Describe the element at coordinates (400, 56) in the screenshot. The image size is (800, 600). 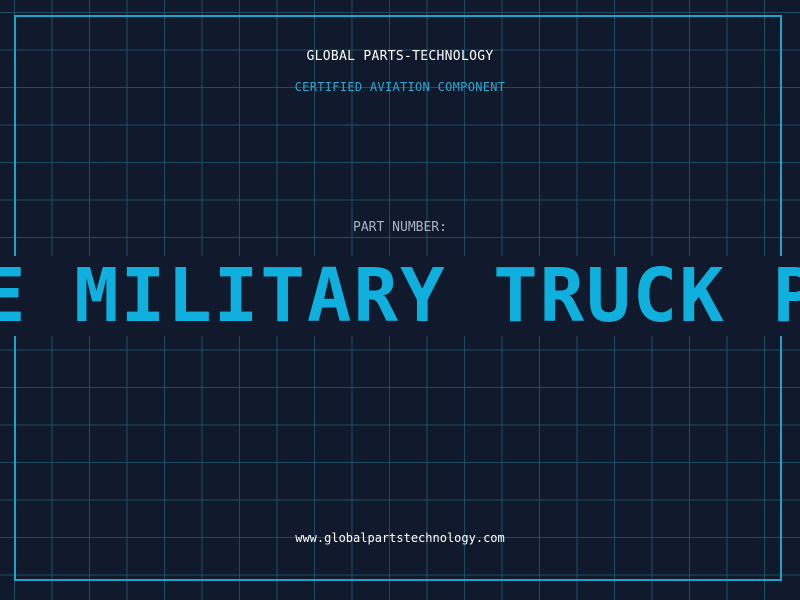
I see `company-name: GLOBAL PARTS-TECHNOLOGY` at that location.